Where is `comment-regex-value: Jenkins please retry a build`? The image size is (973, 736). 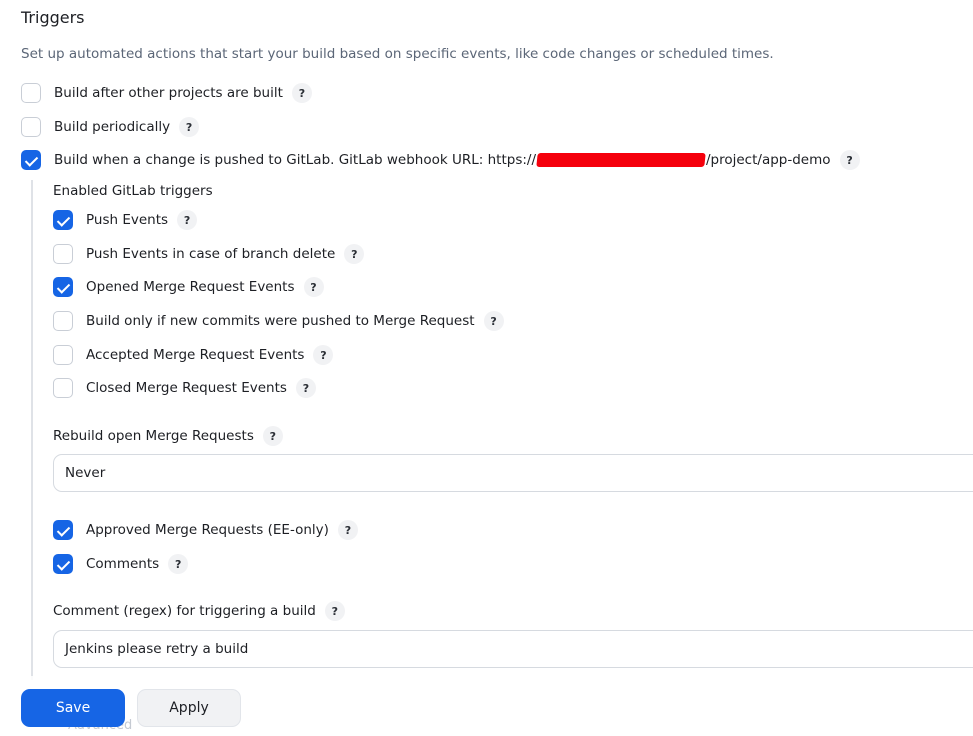 comment-regex-value: Jenkins please retry a build is located at coordinates (157, 649).